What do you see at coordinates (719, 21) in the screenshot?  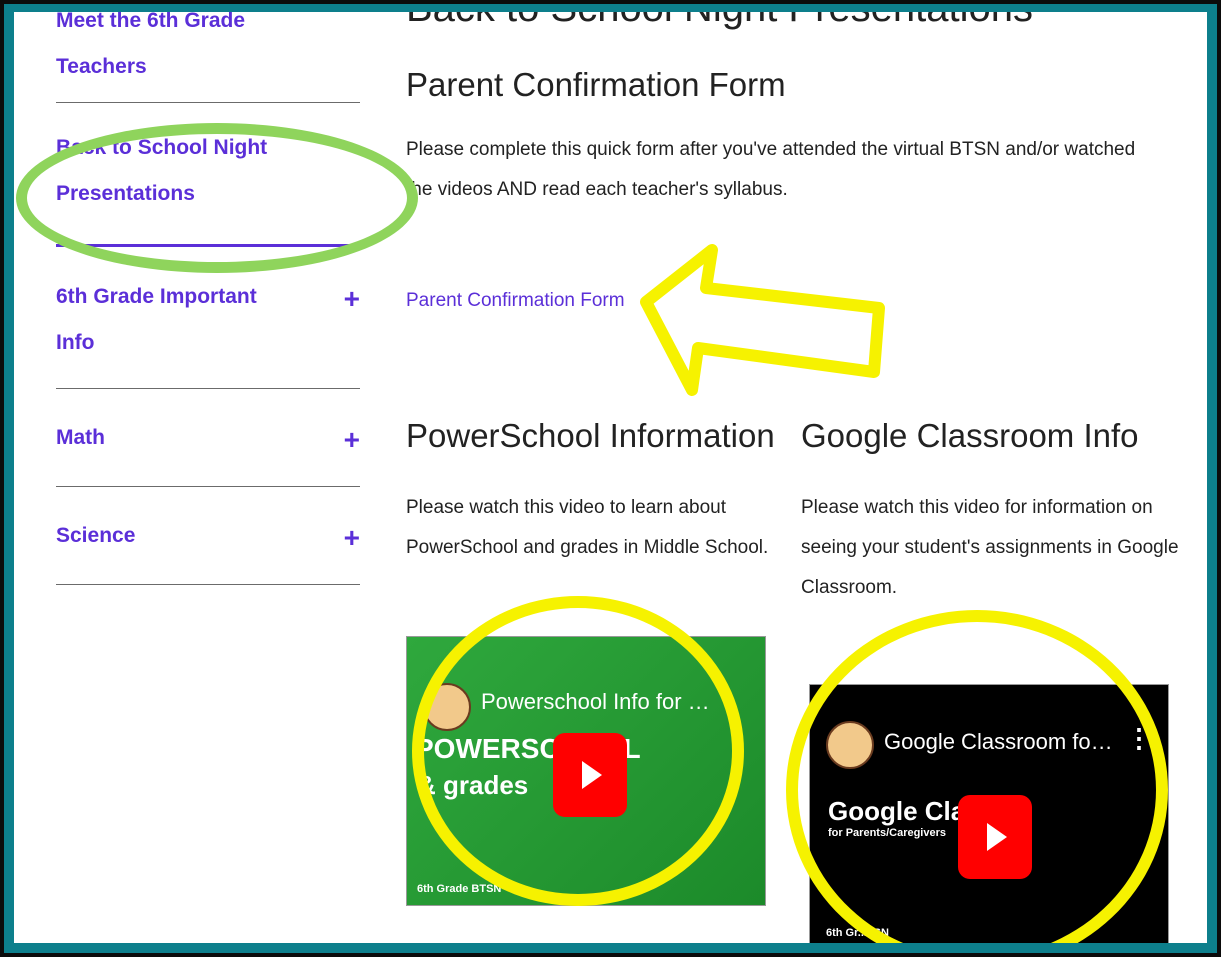 I see `page-heading: Back to School Night Presentations` at bounding box center [719, 21].